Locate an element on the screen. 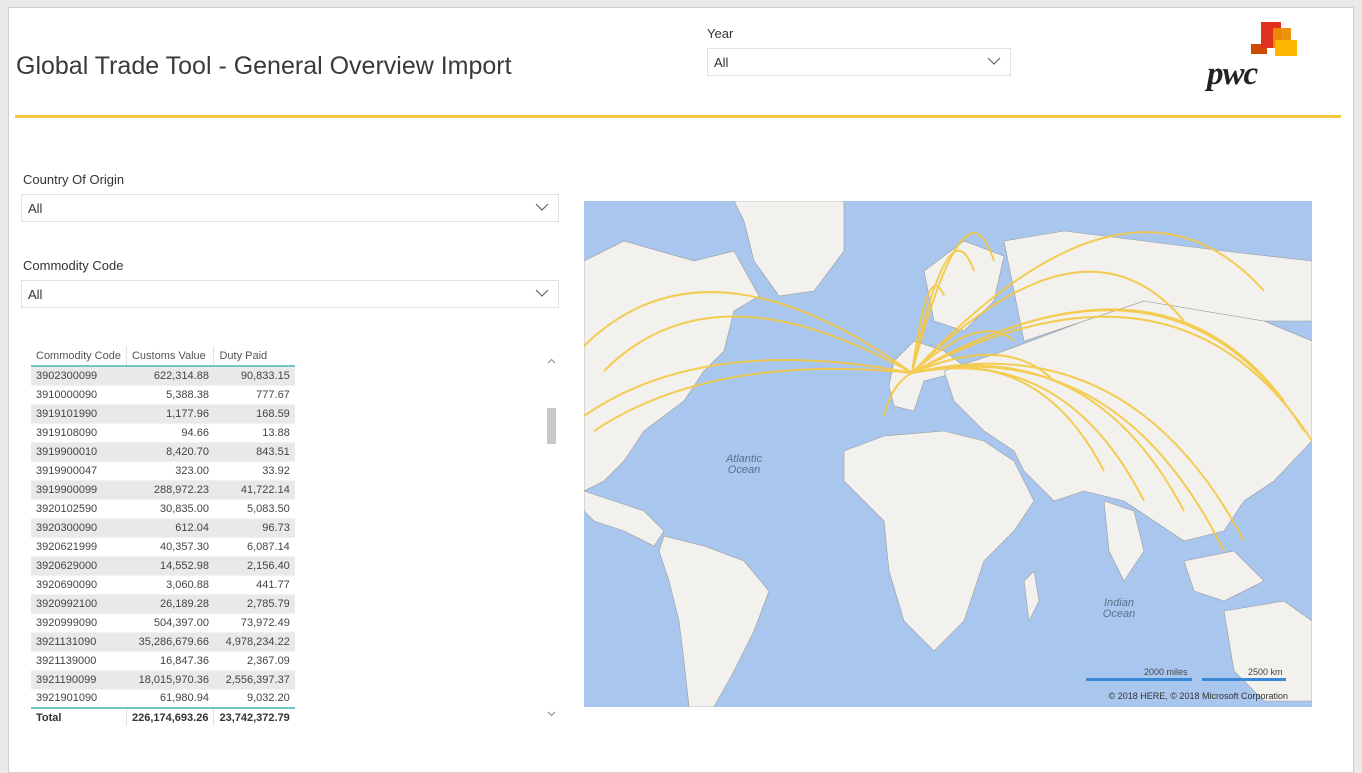 This screenshot has height=773, width=1362. customs-value-cell: 61,980.94 is located at coordinates (170, 698).